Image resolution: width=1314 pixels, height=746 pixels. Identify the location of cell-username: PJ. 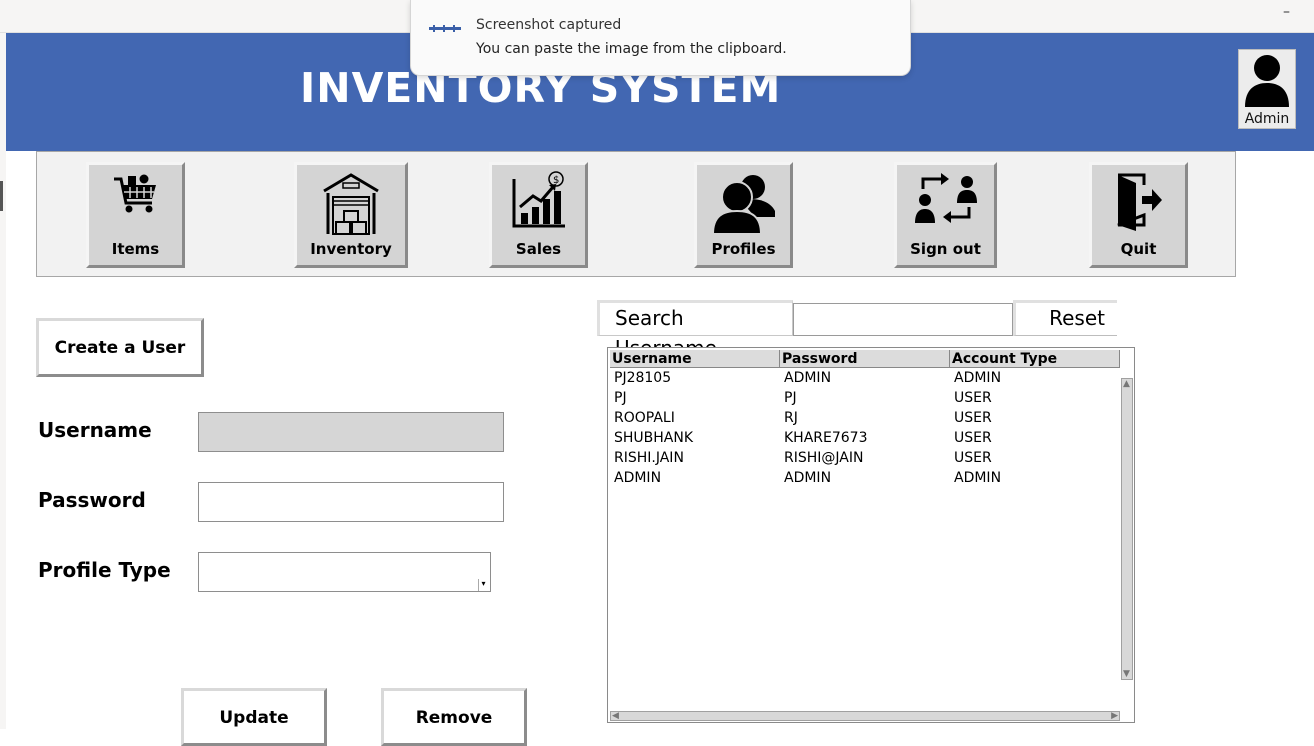
(620, 398).